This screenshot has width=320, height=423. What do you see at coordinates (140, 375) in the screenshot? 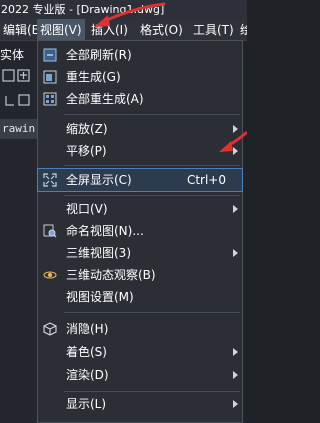
I see `menu-item-render: 渲染(D)` at bounding box center [140, 375].